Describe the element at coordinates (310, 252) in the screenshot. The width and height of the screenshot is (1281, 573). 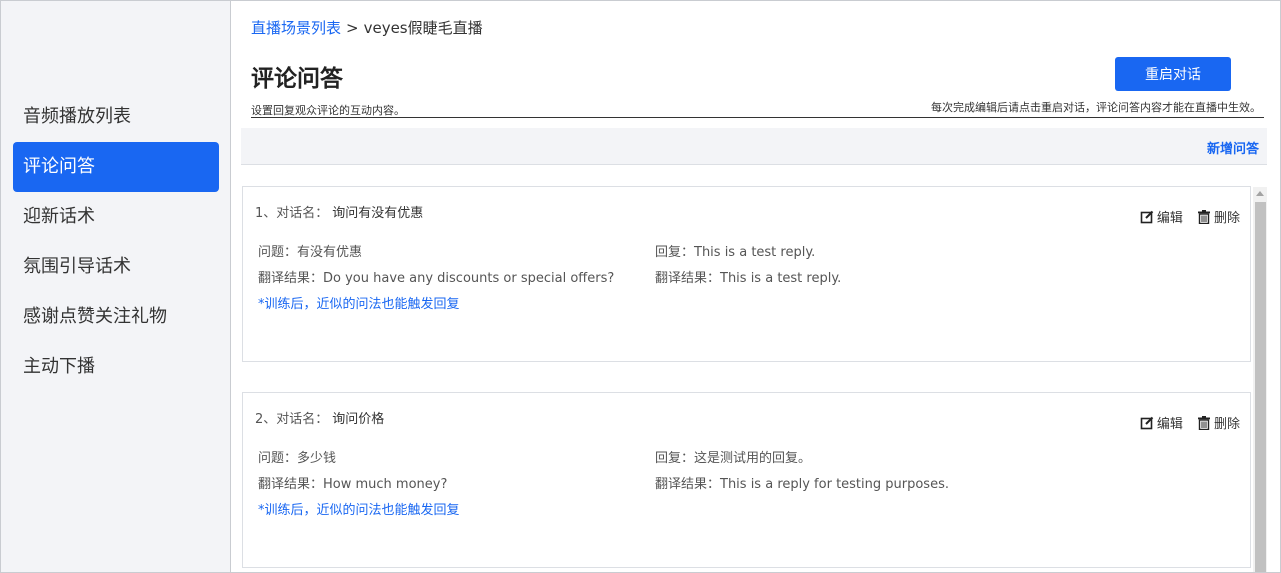
I see `qa-question: 问题：有没有优惠` at that location.